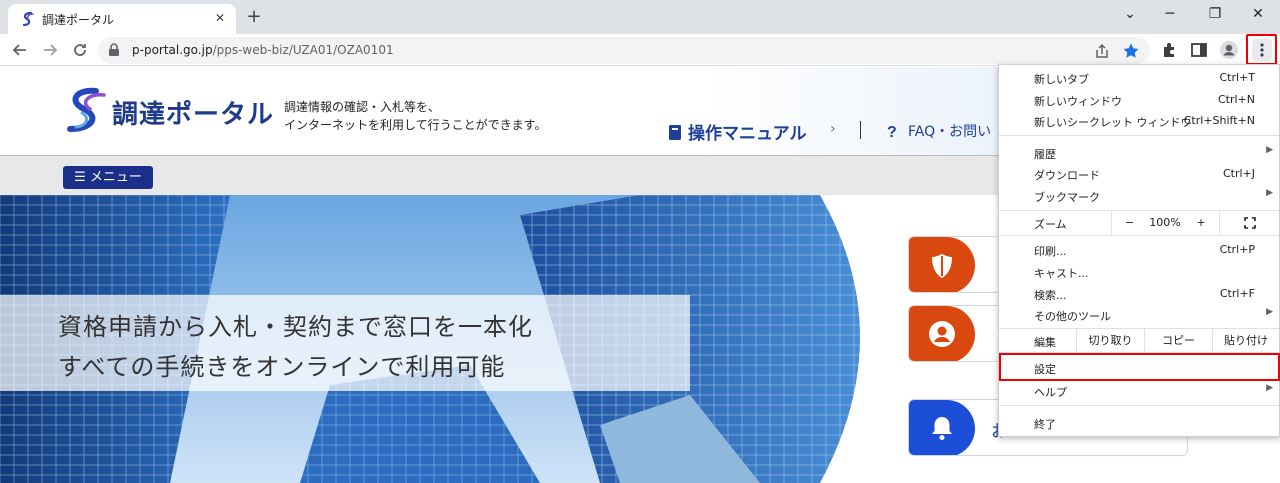 The height and width of the screenshot is (483, 1280). I want to click on reload-icon, so click(80, 50).